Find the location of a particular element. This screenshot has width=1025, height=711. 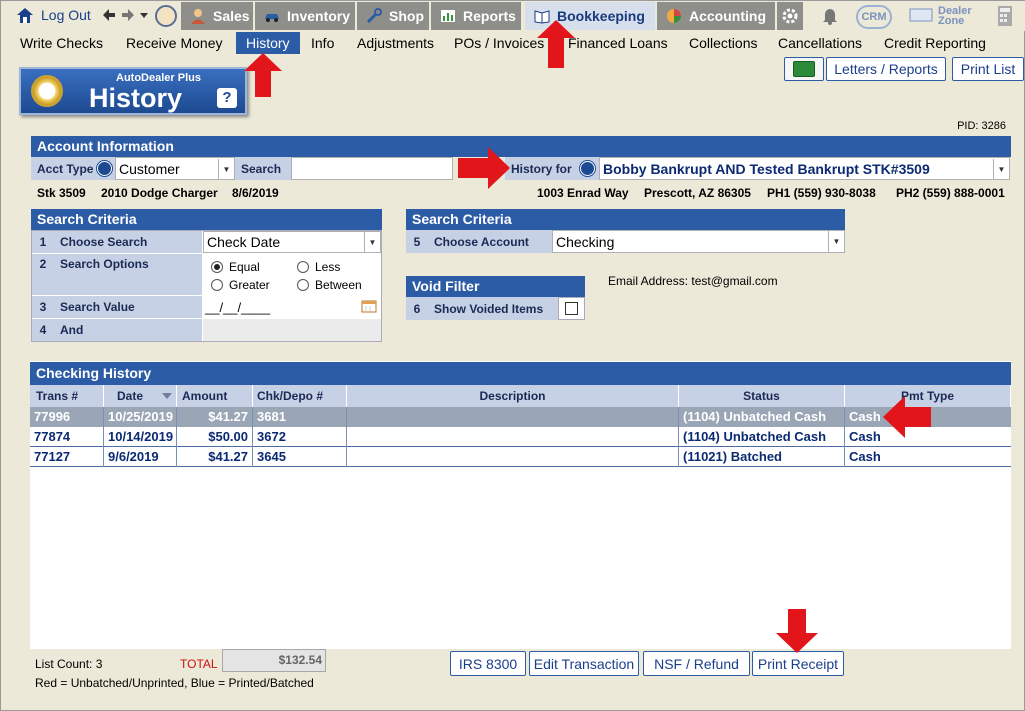

cell-date: 10/25/2019 is located at coordinates (140, 417).